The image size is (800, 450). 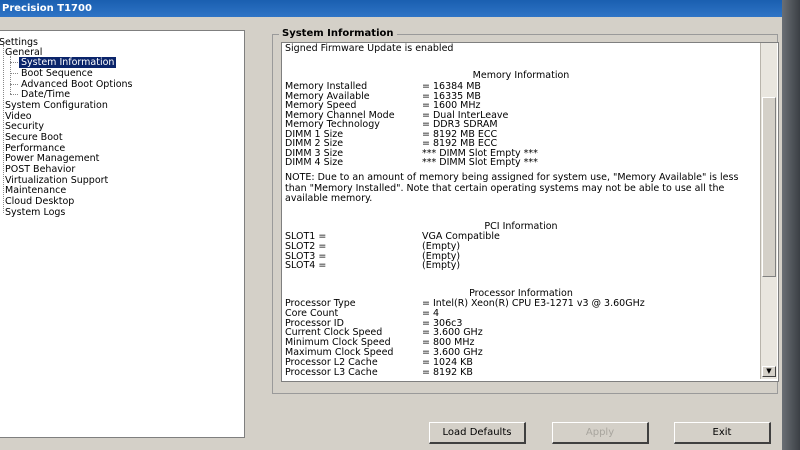 What do you see at coordinates (722, 433) in the screenshot?
I see `exit-button: Exit` at bounding box center [722, 433].